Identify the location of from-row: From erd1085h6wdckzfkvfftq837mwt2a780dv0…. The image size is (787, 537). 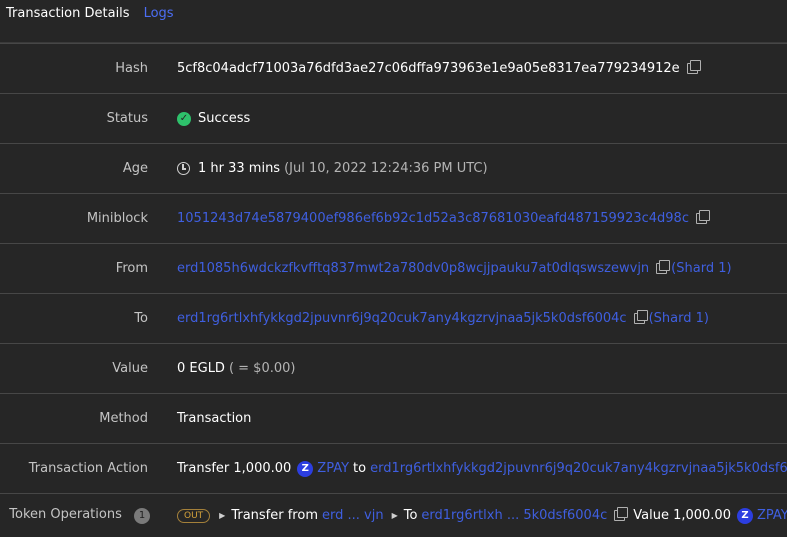
(393, 268).